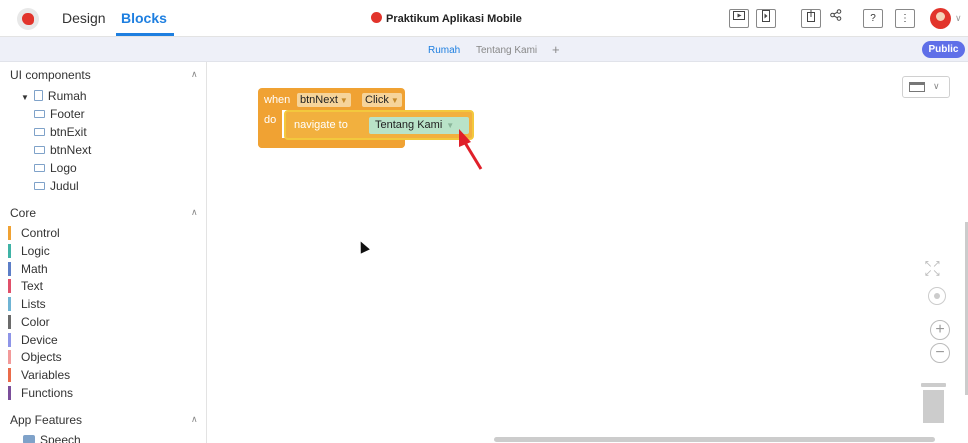 The image size is (968, 443). I want to click on tab-design: Design, so click(84, 18).